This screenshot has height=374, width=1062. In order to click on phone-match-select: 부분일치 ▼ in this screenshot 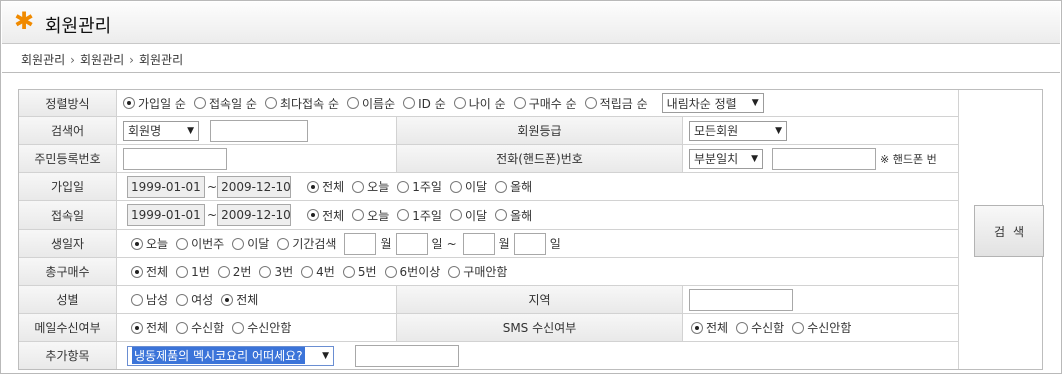, I will do `click(726, 158)`.